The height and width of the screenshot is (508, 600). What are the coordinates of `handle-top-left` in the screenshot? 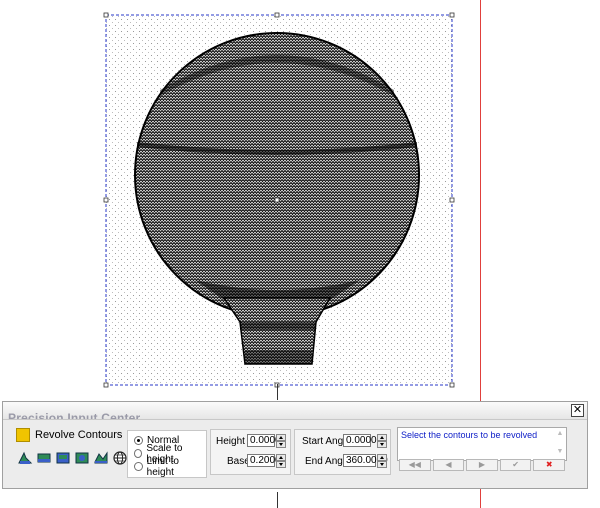 It's located at (106, 15).